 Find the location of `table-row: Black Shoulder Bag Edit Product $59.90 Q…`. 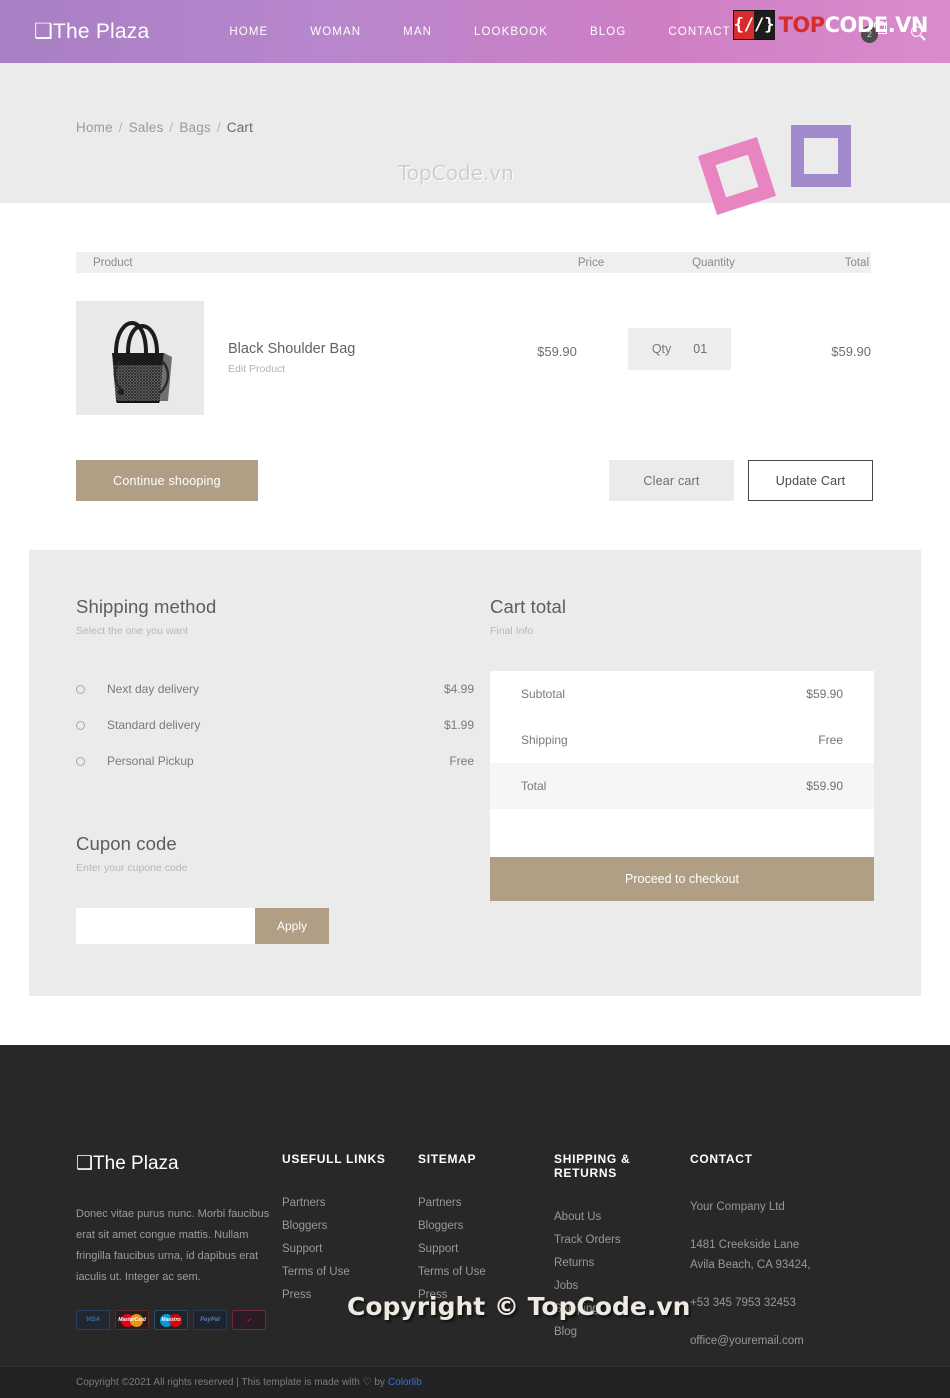

table-row: Black Shoulder Bag Edit Product $59.90 Q… is located at coordinates (473, 358).